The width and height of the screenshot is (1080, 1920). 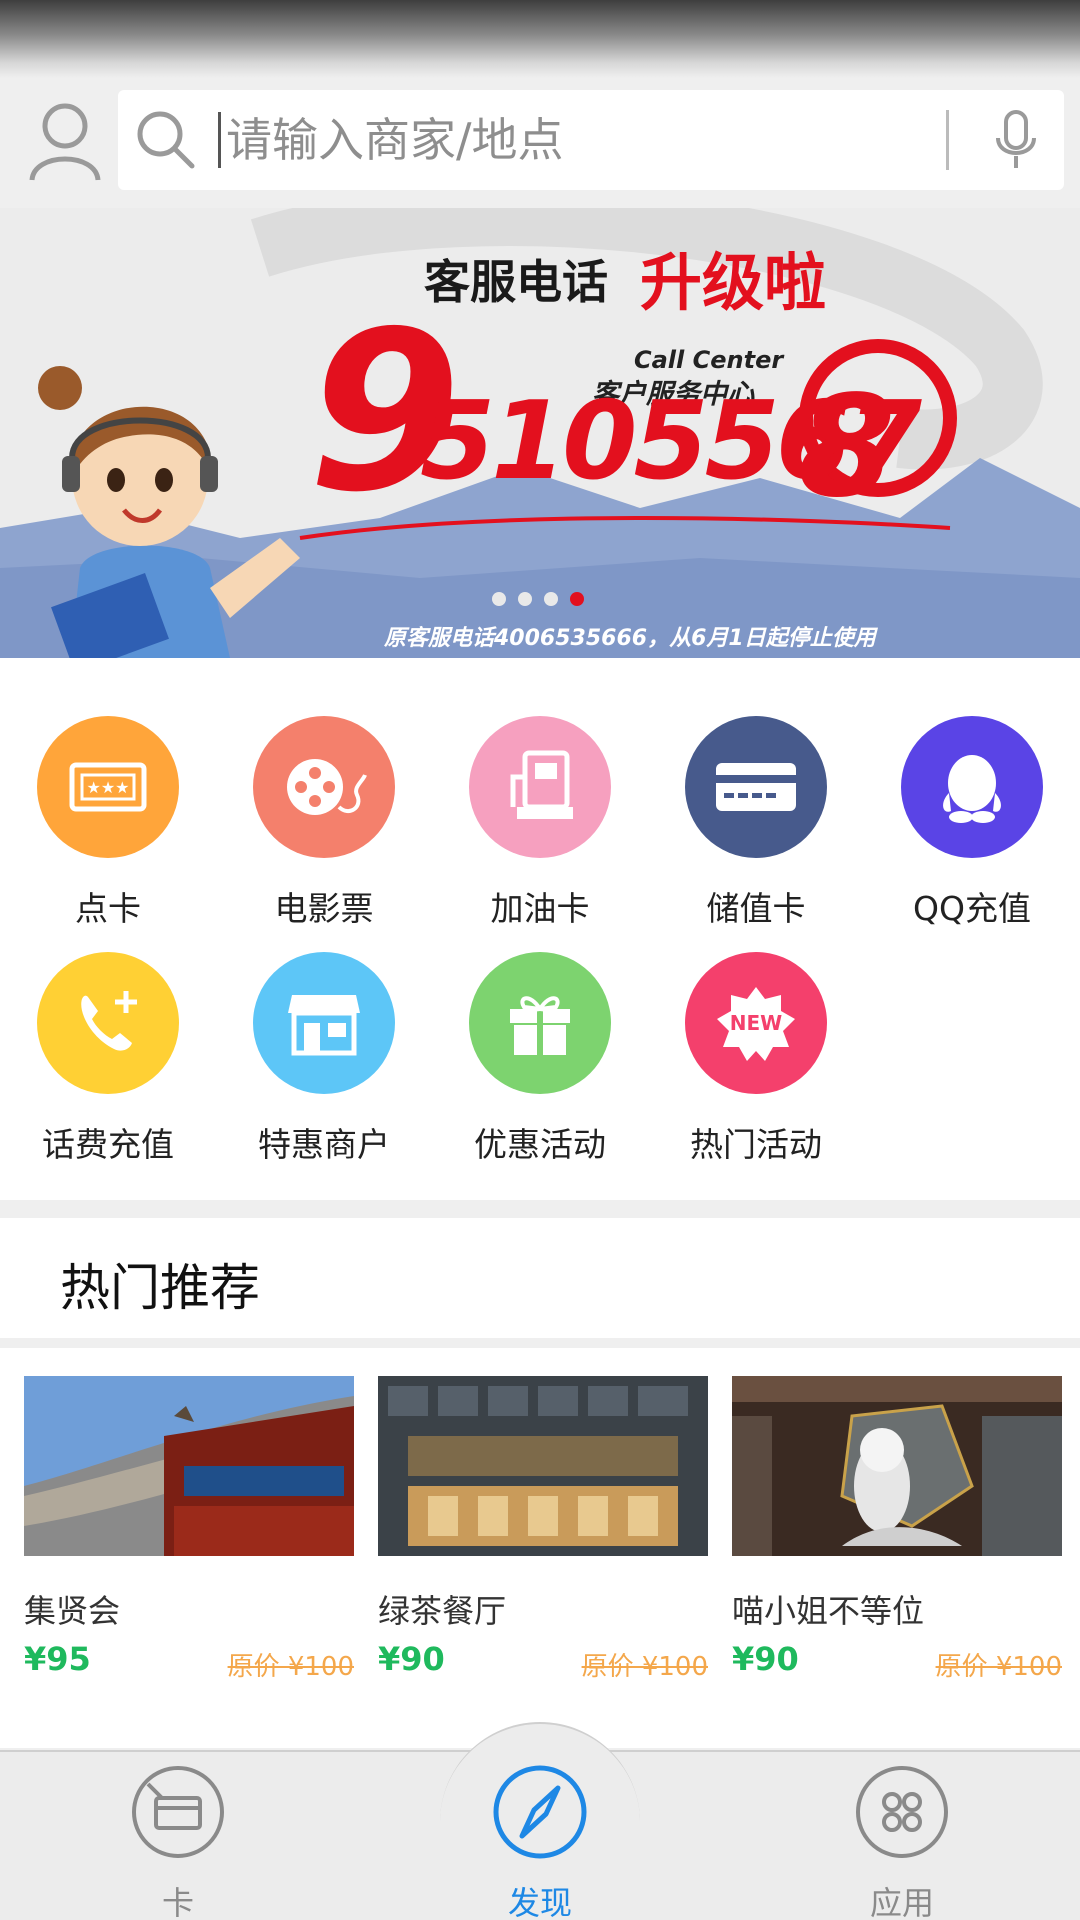 I want to click on category-label: 储值卡, so click(x=756, y=908).